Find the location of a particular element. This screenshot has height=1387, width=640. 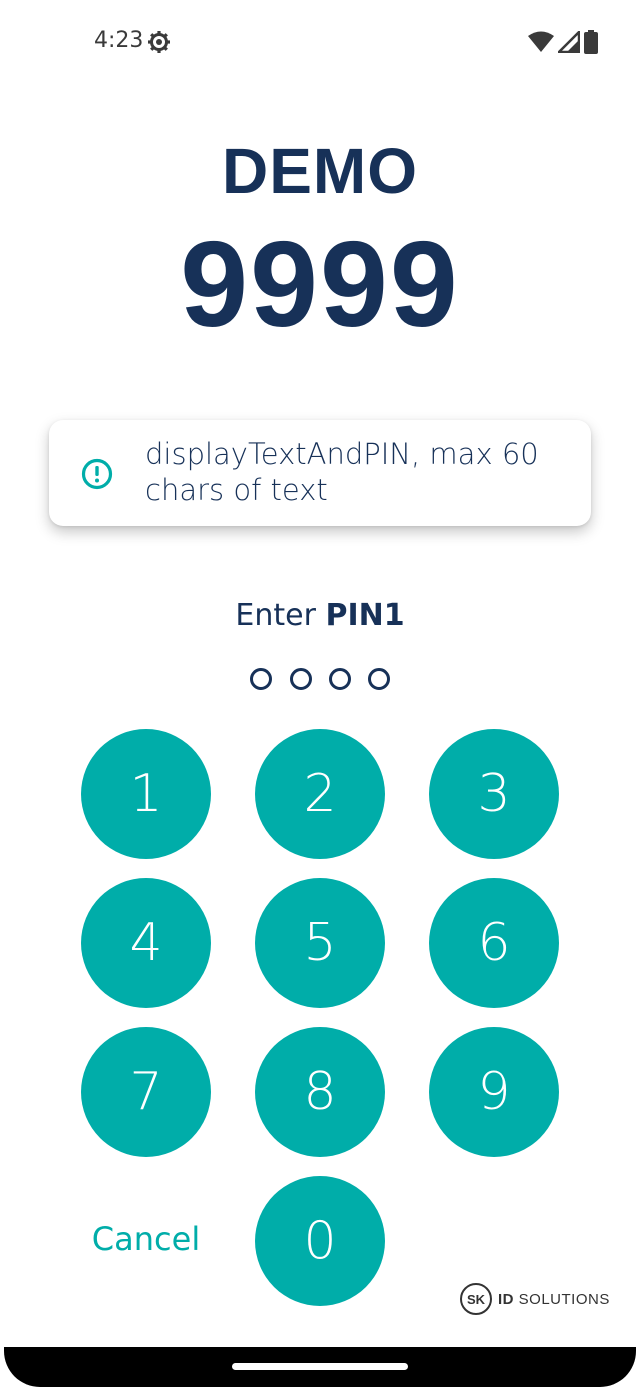

key-1-button: 1 is located at coordinates (146, 794).